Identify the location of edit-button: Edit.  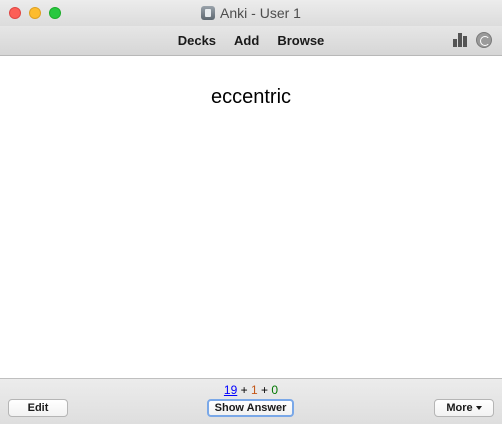
(38, 408).